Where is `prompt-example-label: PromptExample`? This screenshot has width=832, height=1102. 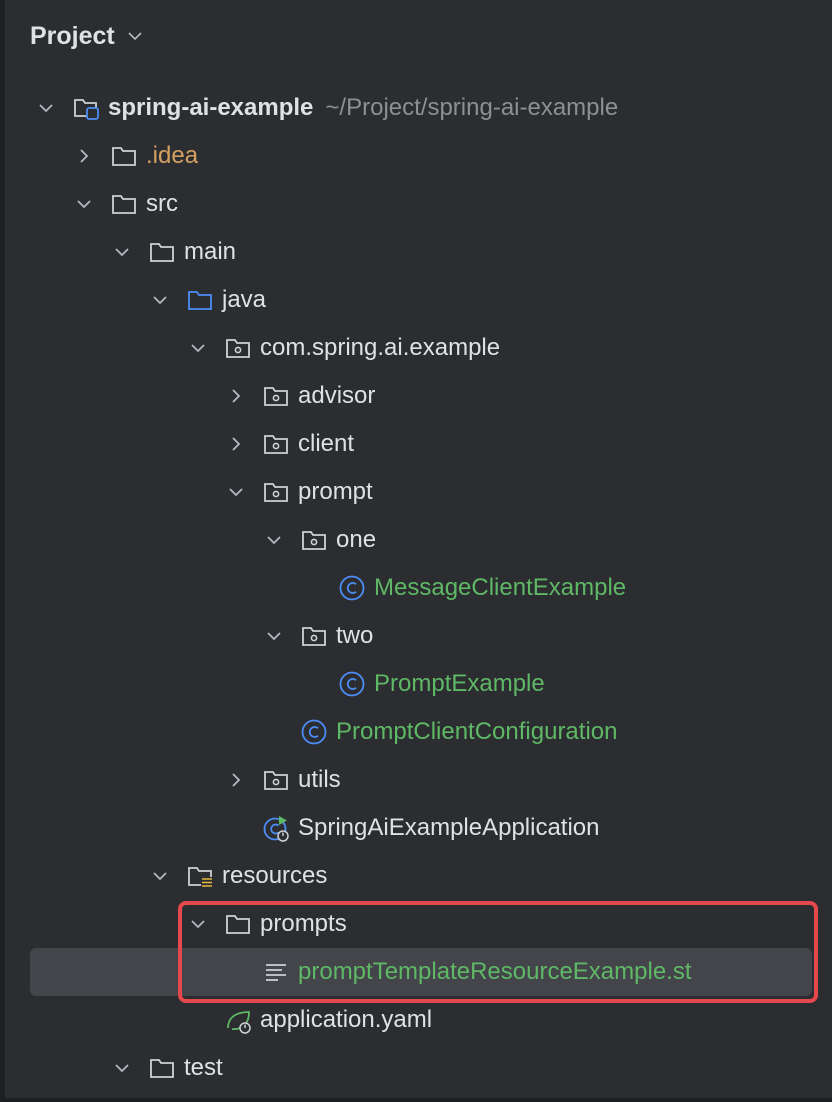
prompt-example-label: PromptExample is located at coordinates (459, 683).